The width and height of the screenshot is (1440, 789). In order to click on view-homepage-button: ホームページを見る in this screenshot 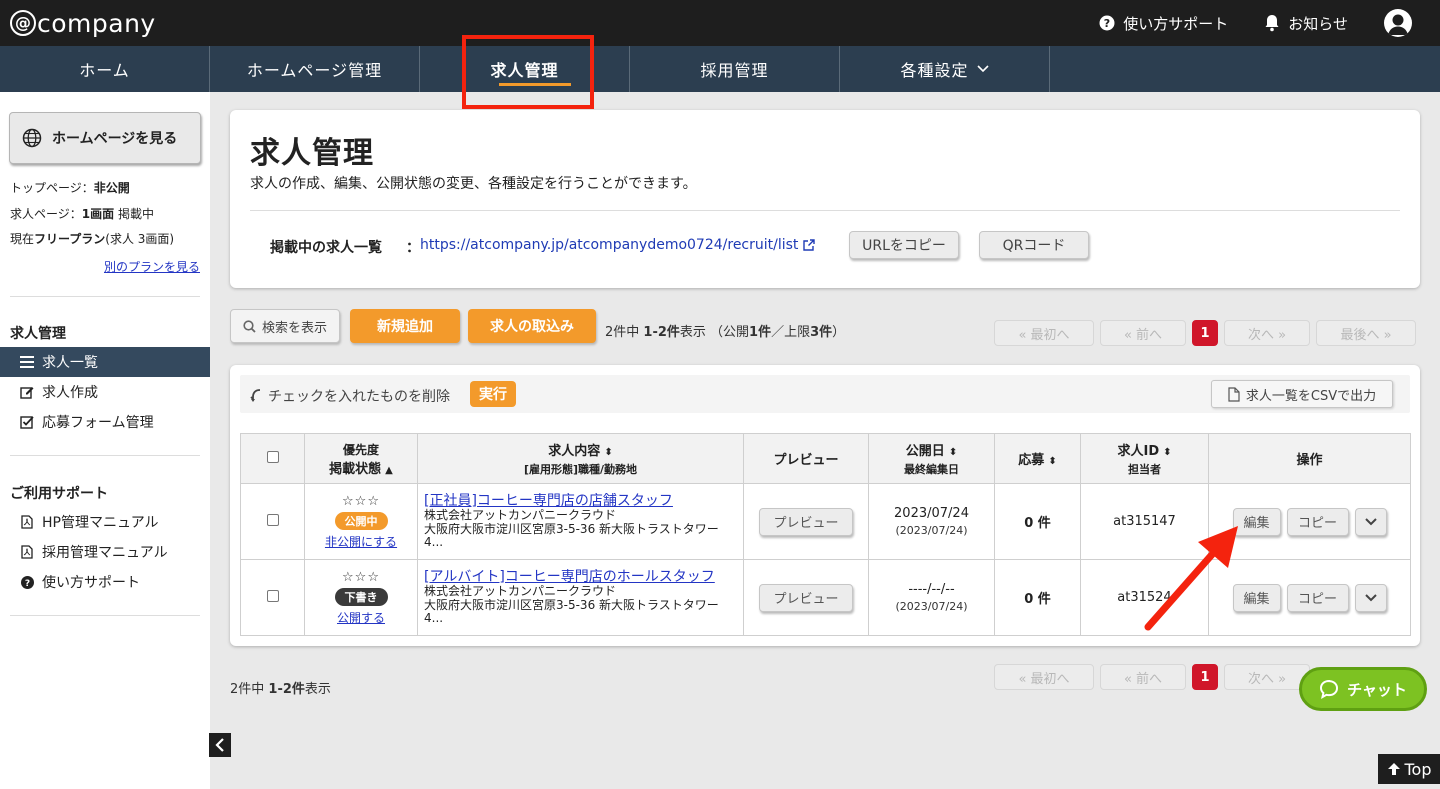, I will do `click(105, 138)`.